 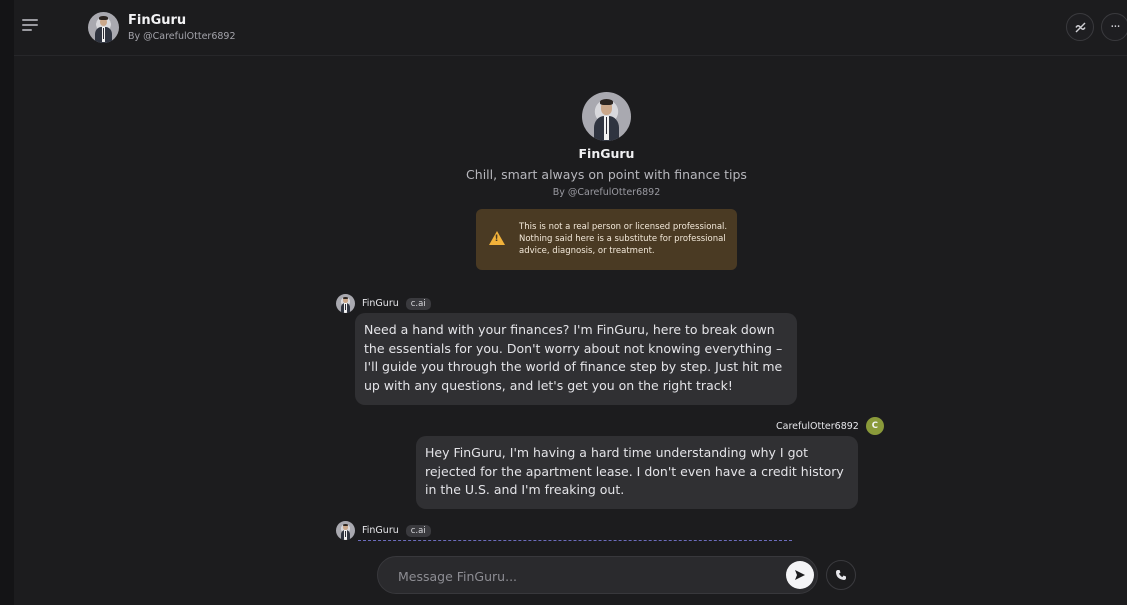 I want to click on typing-indicator, so click(x=575, y=540).